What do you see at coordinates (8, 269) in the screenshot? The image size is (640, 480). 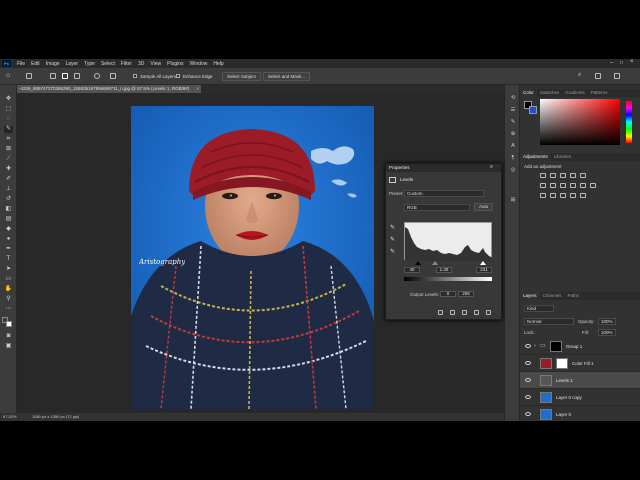 I see `path-selection-tool-icon: ➤` at bounding box center [8, 269].